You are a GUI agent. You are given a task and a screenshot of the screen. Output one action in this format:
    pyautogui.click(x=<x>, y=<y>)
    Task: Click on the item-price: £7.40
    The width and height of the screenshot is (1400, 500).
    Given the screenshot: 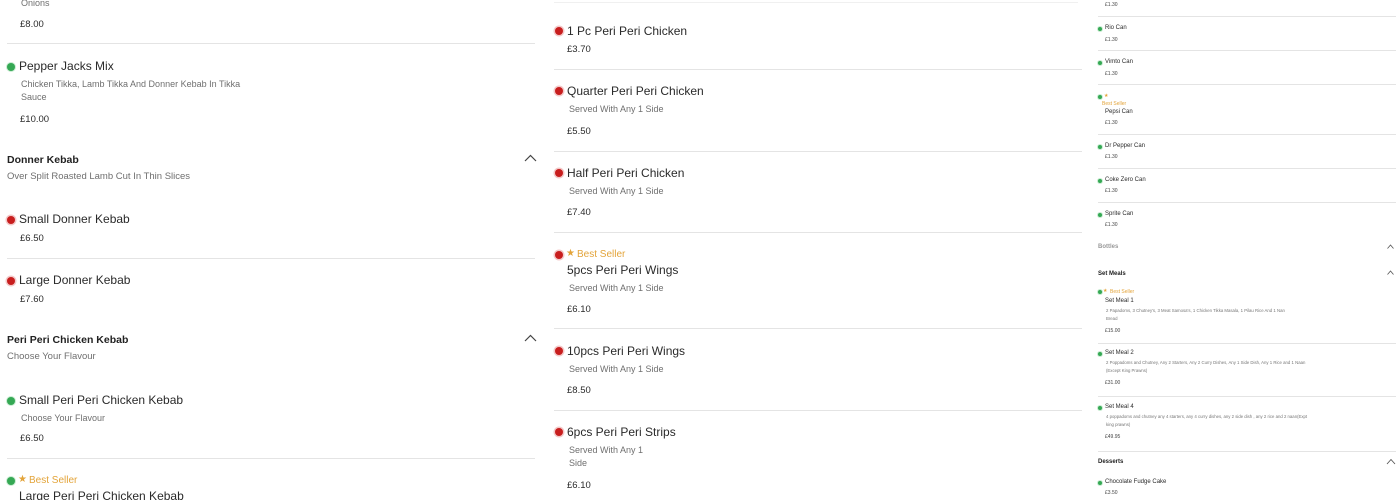 What is the action you would take?
    pyautogui.click(x=579, y=212)
    